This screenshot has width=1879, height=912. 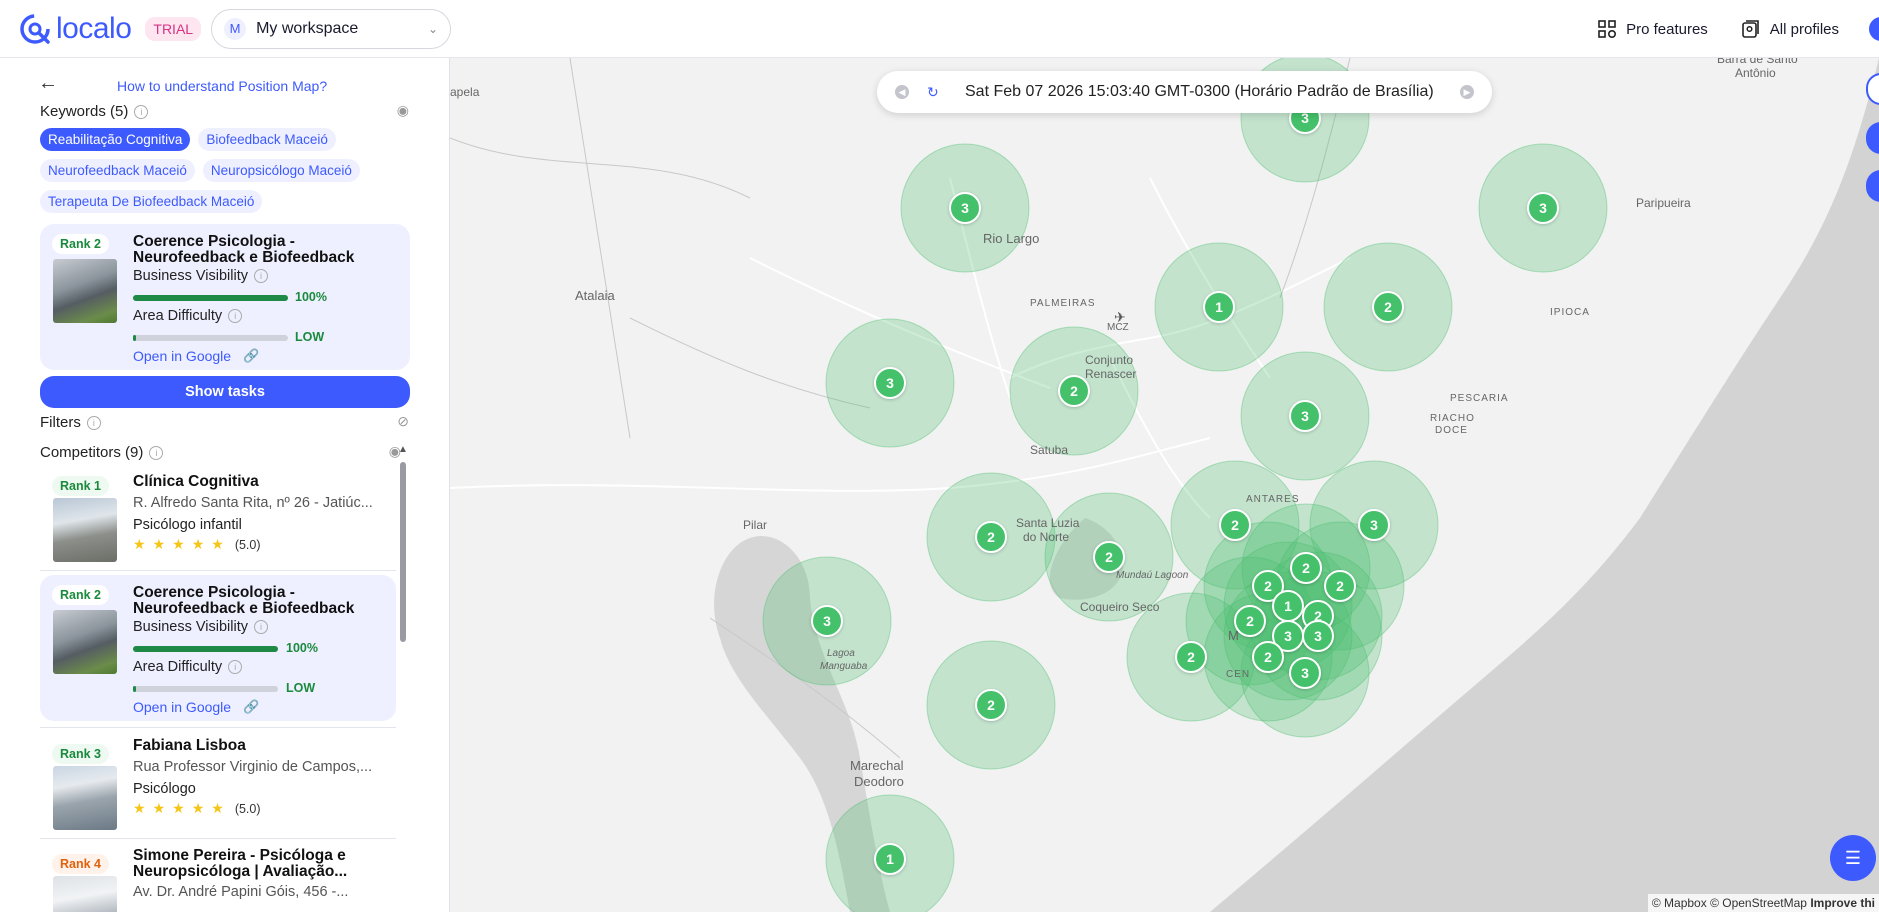 I want to click on user-avatar, so click(x=1874, y=29).